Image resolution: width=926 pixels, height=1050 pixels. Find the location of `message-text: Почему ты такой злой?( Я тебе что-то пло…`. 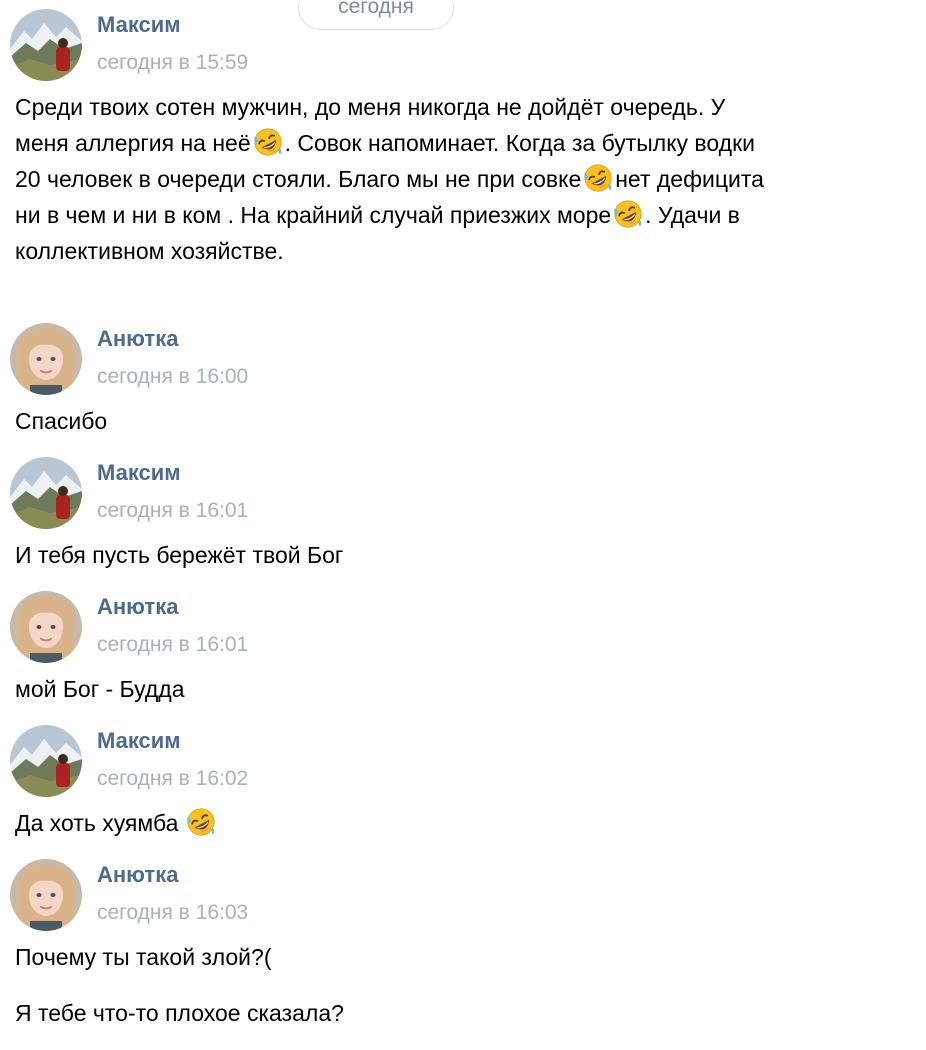

message-text: Почему ты такой злой?( Я тебе что-то пло… is located at coordinates (395, 985).